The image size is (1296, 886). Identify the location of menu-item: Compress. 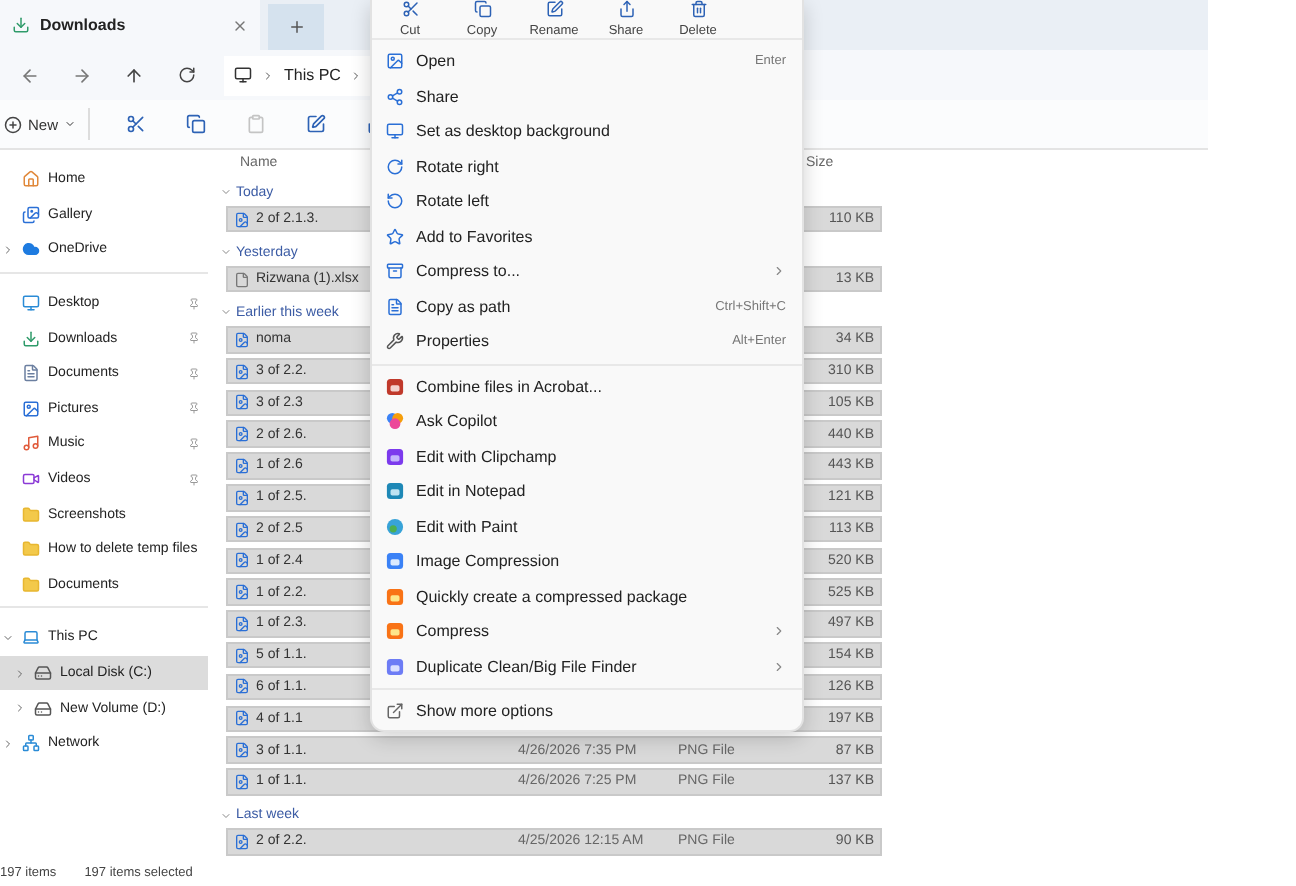
(587, 631).